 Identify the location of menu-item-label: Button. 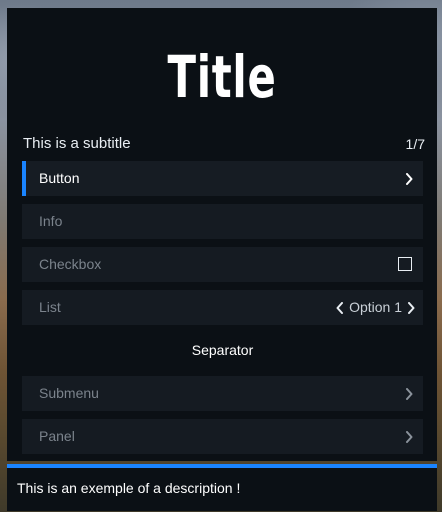
(59, 178).